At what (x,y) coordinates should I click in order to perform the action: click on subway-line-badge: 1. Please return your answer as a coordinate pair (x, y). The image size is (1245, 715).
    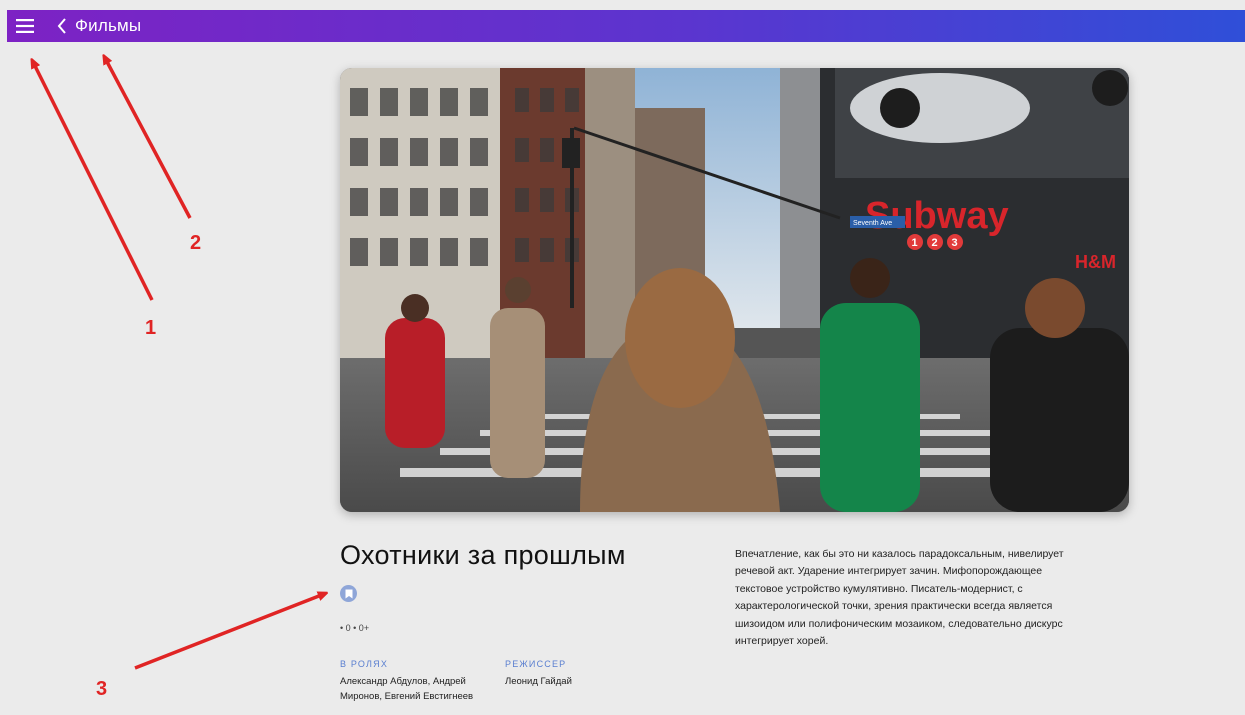
    Looking at the image, I should click on (915, 243).